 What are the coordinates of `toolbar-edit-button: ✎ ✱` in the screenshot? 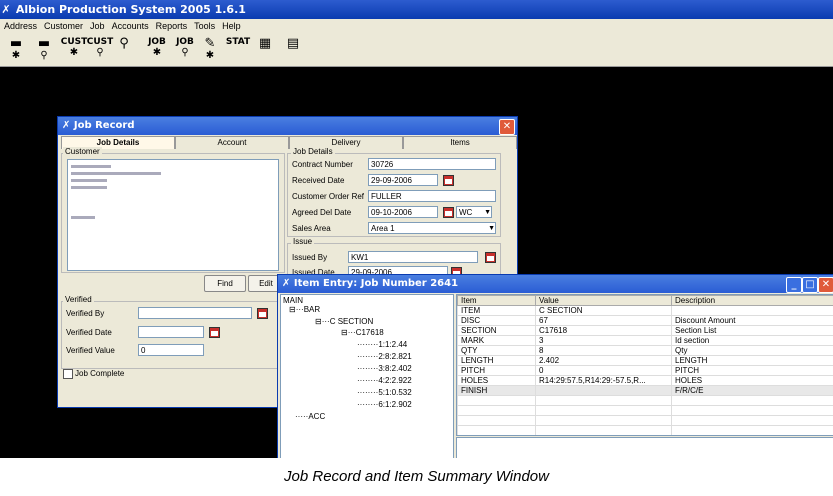 It's located at (210, 50).